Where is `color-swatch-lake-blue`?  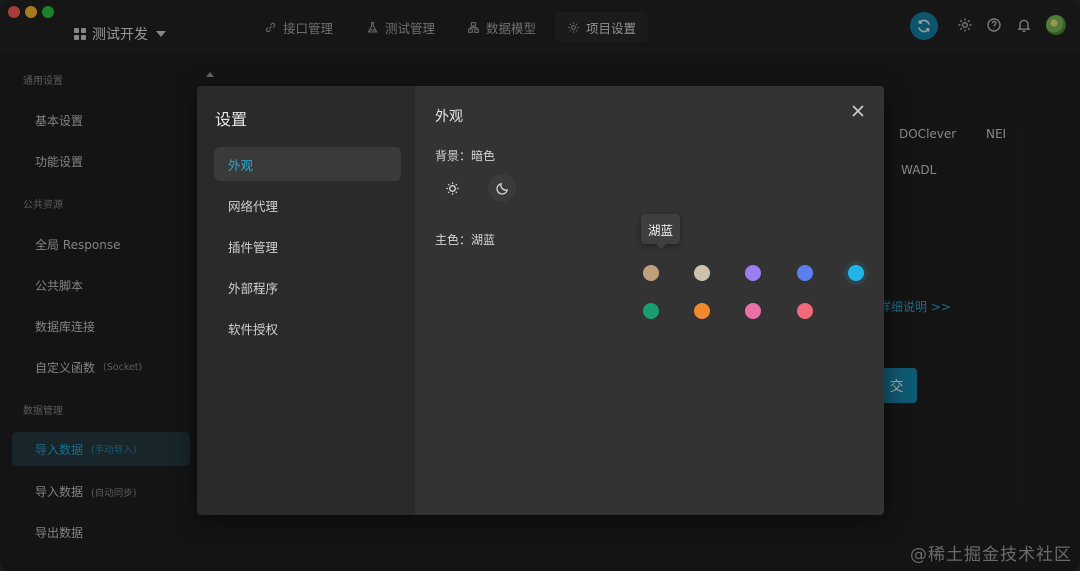 color-swatch-lake-blue is located at coordinates (856, 273).